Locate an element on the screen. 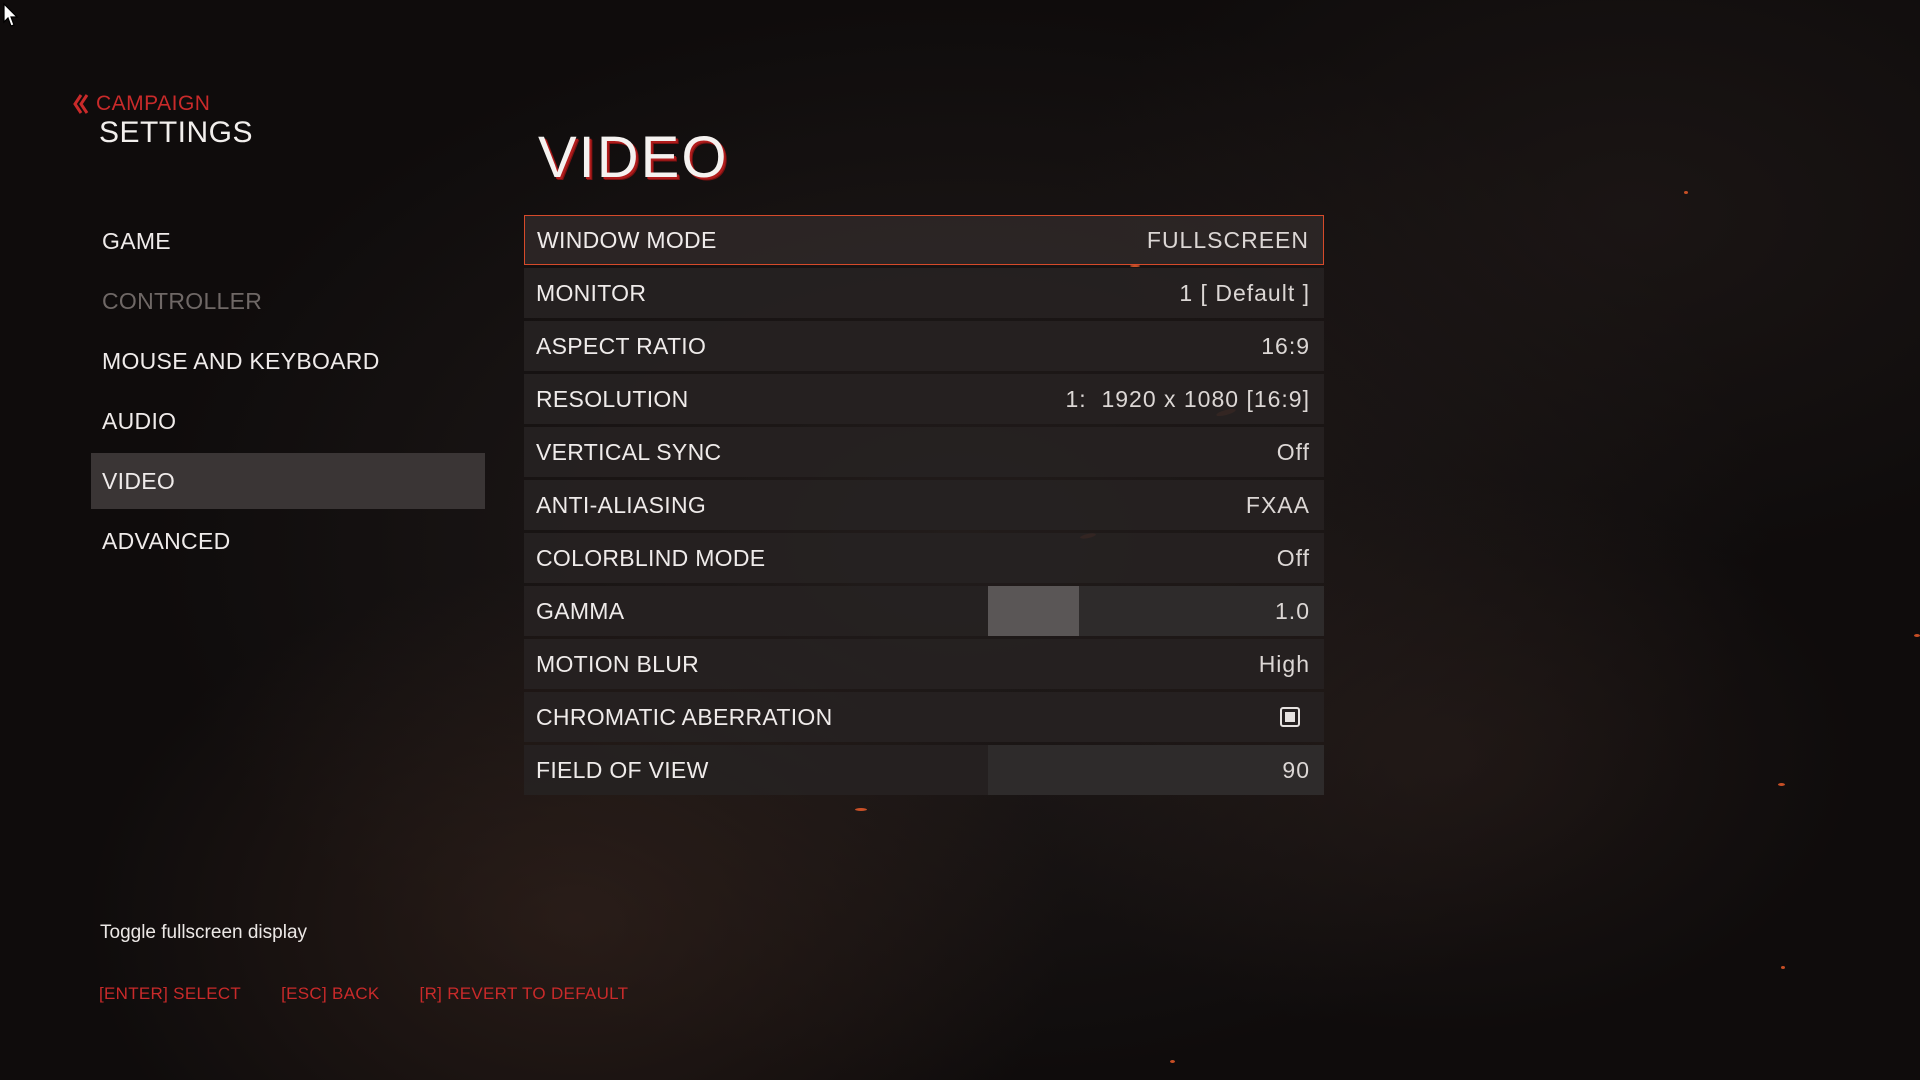 The height and width of the screenshot is (1080, 1920). option-row-monitor: MONITOR 1 [ Default ] is located at coordinates (924, 293).